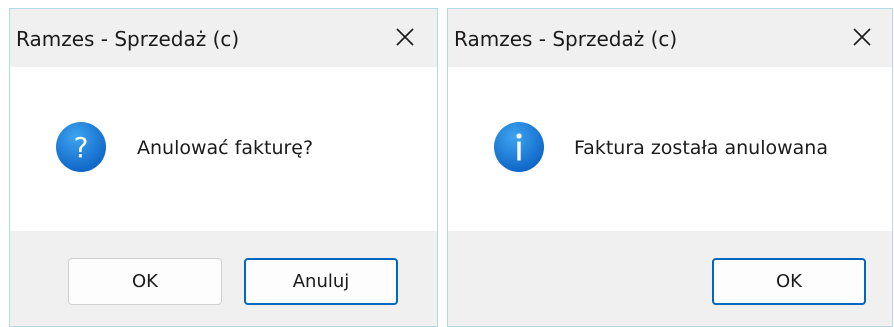 The width and height of the screenshot is (894, 327). What do you see at coordinates (519, 147) in the screenshot?
I see `info-icon` at bounding box center [519, 147].